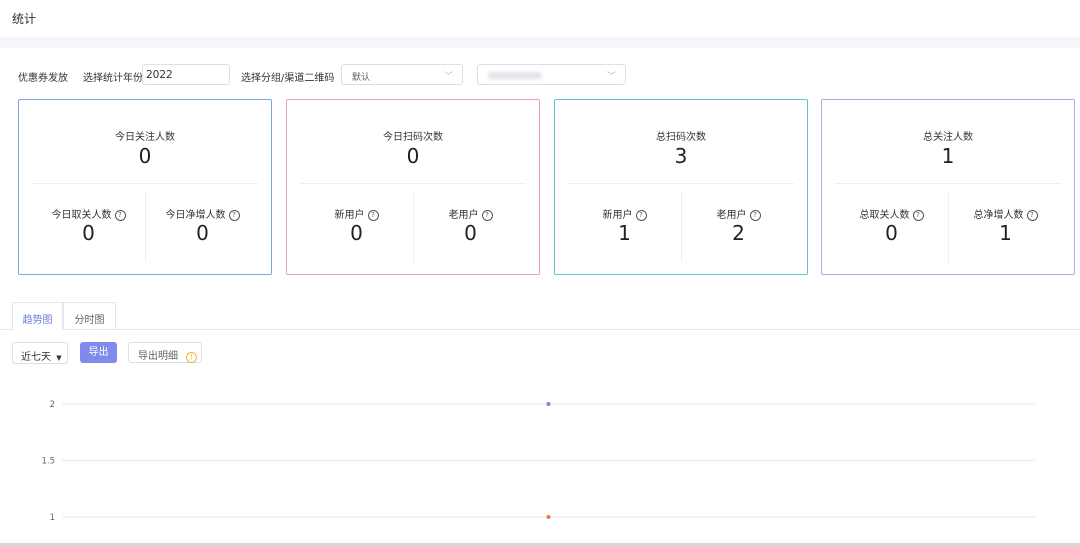 Image resolution: width=1080 pixels, height=546 pixels. Describe the element at coordinates (81, 215) in the screenshot. I see `sub-label: 今日取关人数` at that location.